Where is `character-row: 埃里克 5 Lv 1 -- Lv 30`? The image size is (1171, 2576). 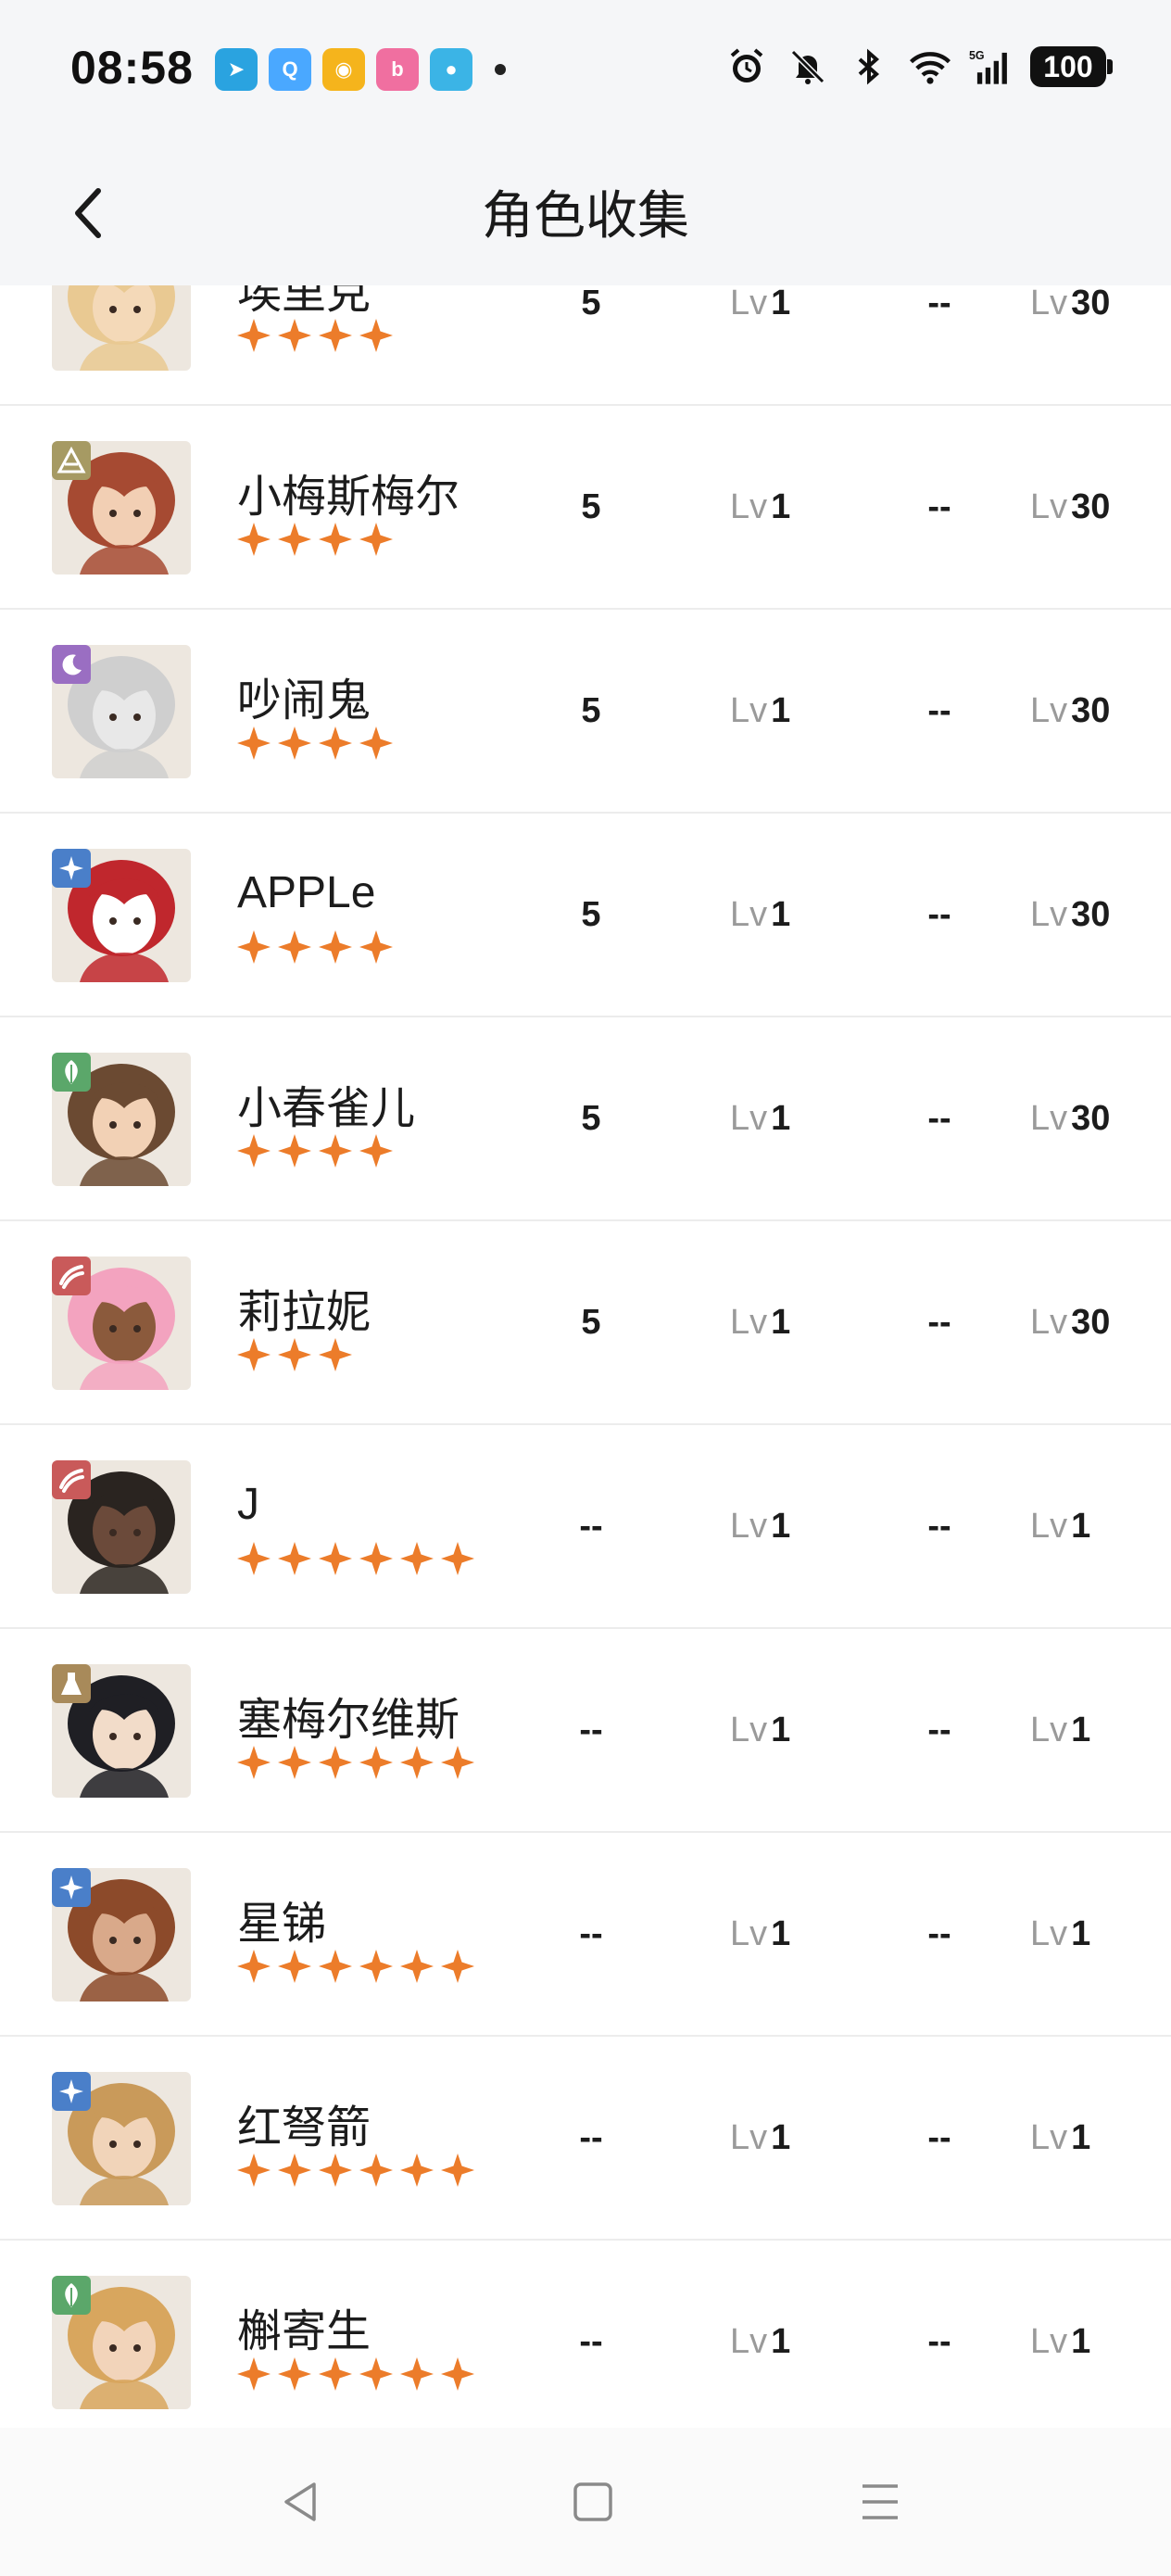 character-row: 埃里克 5 Lv 1 -- Lv 30 is located at coordinates (585, 346).